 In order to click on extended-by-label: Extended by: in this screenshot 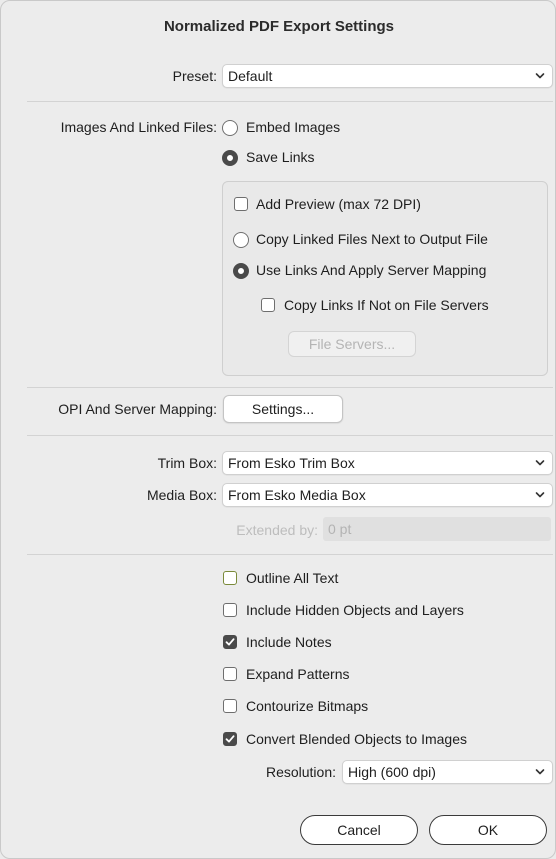, I will do `click(277, 530)`.